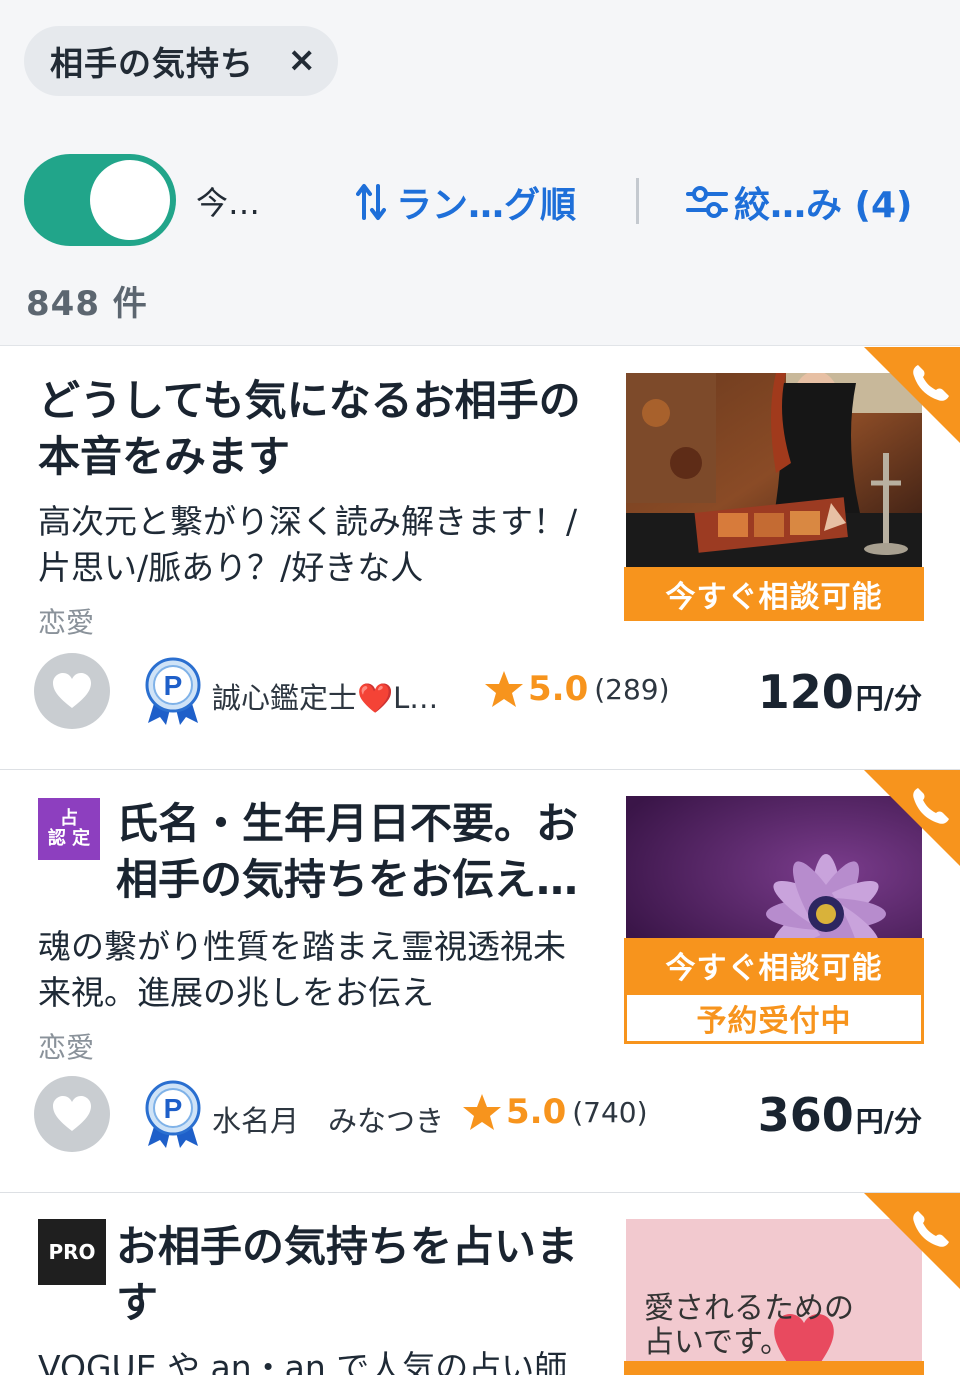  Describe the element at coordinates (309, 428) in the screenshot. I see `listing-title: どうしても気になるお相手の本音をみます` at that location.